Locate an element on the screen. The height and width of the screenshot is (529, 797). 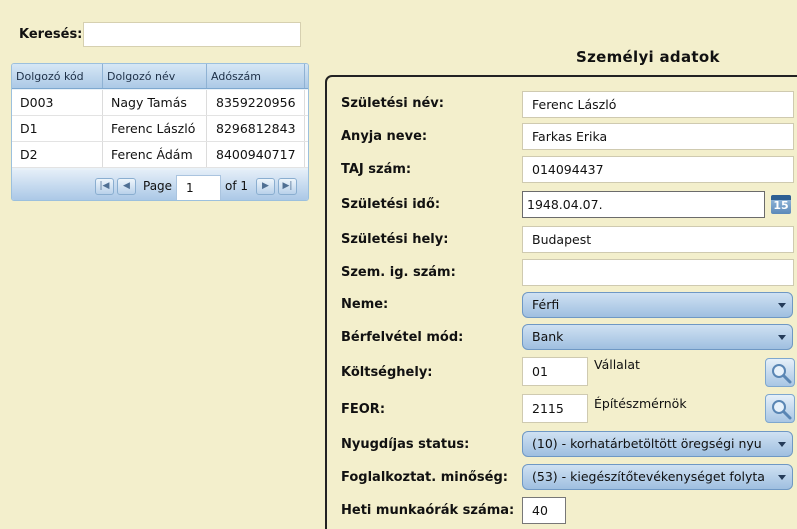
prev-page-icon: ◀ is located at coordinates (126, 186).